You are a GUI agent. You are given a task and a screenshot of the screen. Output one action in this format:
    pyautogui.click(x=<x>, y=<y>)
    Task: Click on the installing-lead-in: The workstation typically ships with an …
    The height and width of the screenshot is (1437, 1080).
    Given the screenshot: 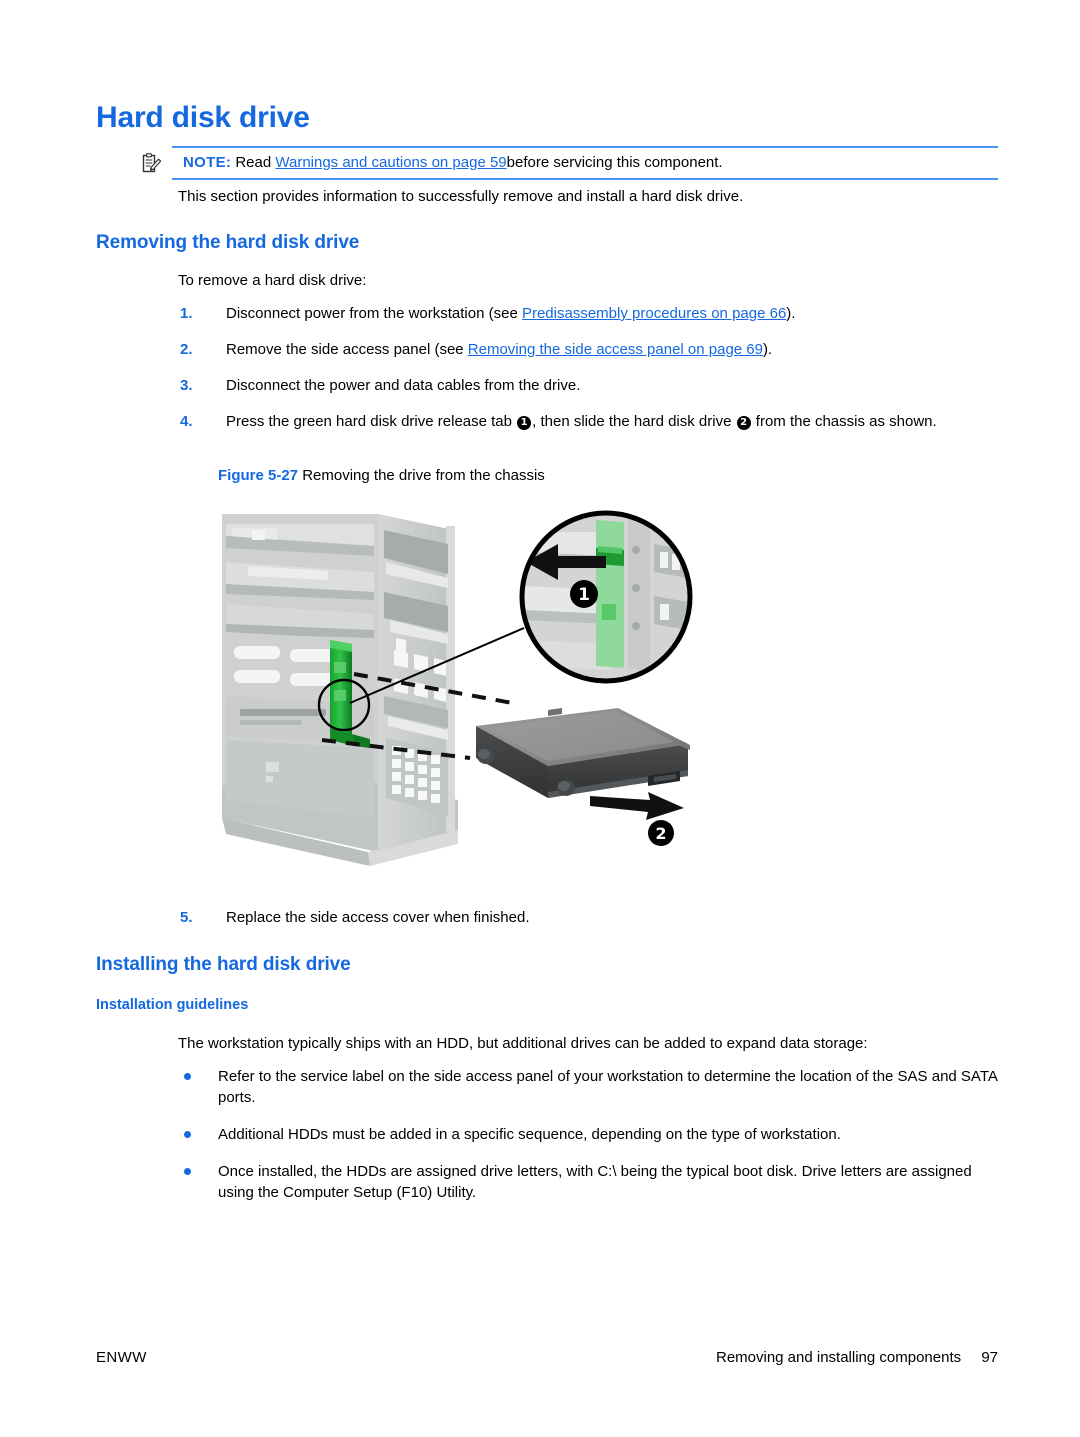 What is the action you would take?
    pyautogui.click(x=523, y=1043)
    